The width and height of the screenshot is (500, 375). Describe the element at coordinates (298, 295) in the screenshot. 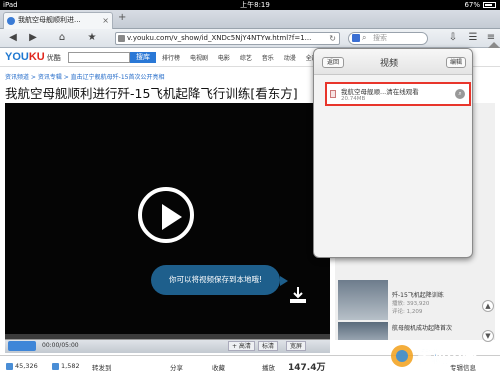

I see `download-icon` at that location.